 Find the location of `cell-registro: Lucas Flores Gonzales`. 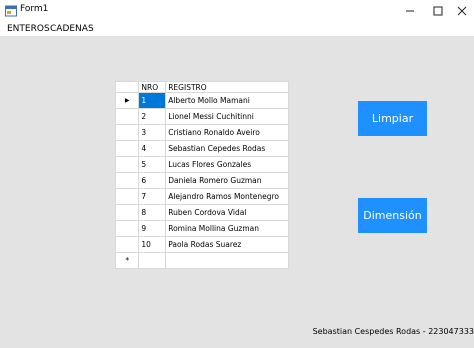

cell-registro: Lucas Flores Gonzales is located at coordinates (227, 164).